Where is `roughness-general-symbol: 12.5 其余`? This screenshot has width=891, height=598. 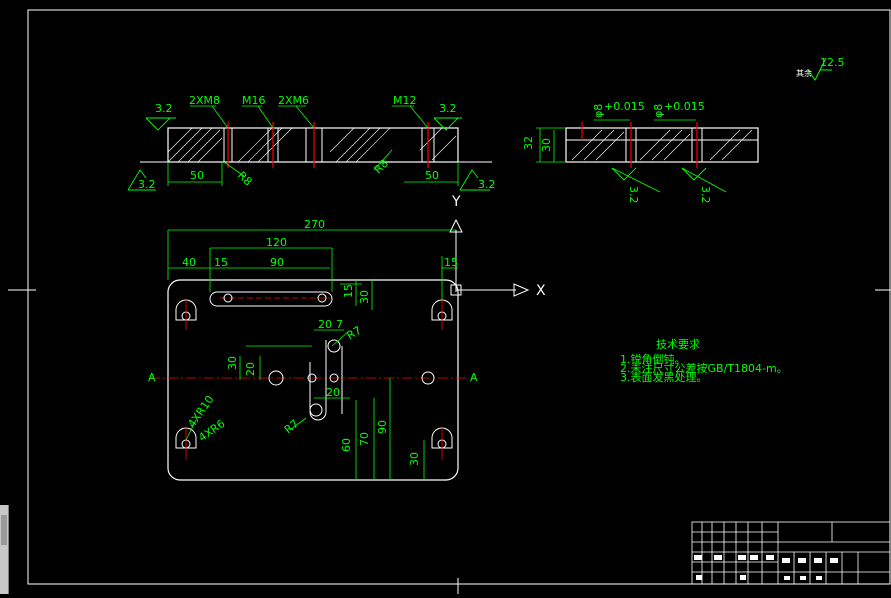 roughness-general-symbol: 12.5 其余 is located at coordinates (820, 68).